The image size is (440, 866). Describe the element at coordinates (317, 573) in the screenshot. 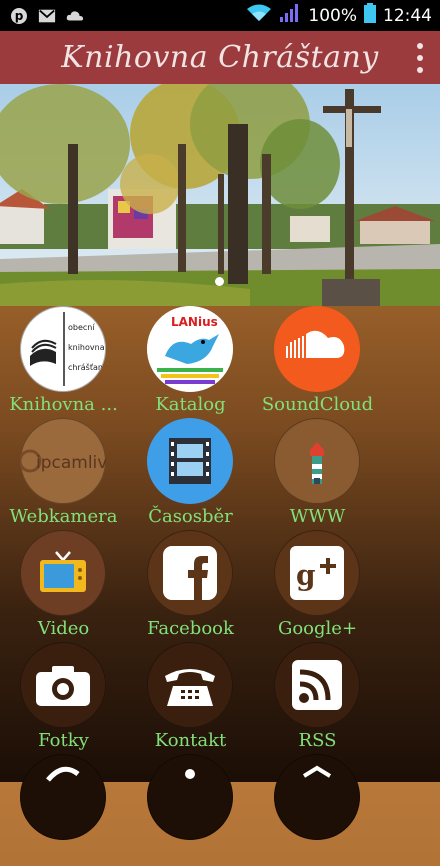

I see `google-plus-icon: g` at that location.